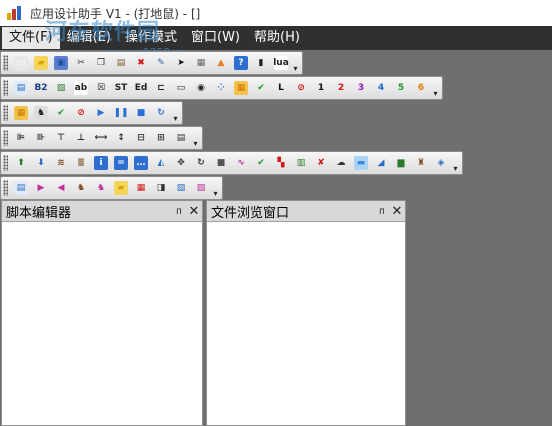 This screenshot has height=426, width=552. I want to click on edit-button: ✎, so click(161, 63).